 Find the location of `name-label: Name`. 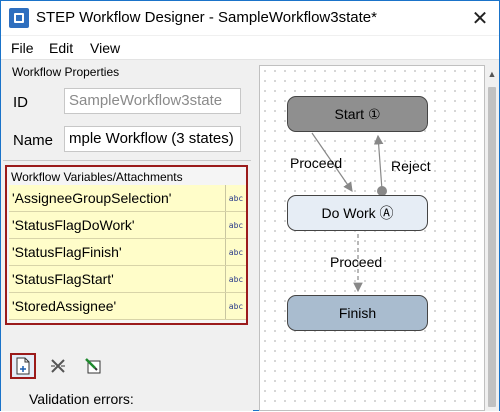

name-label: Name is located at coordinates (33, 140).